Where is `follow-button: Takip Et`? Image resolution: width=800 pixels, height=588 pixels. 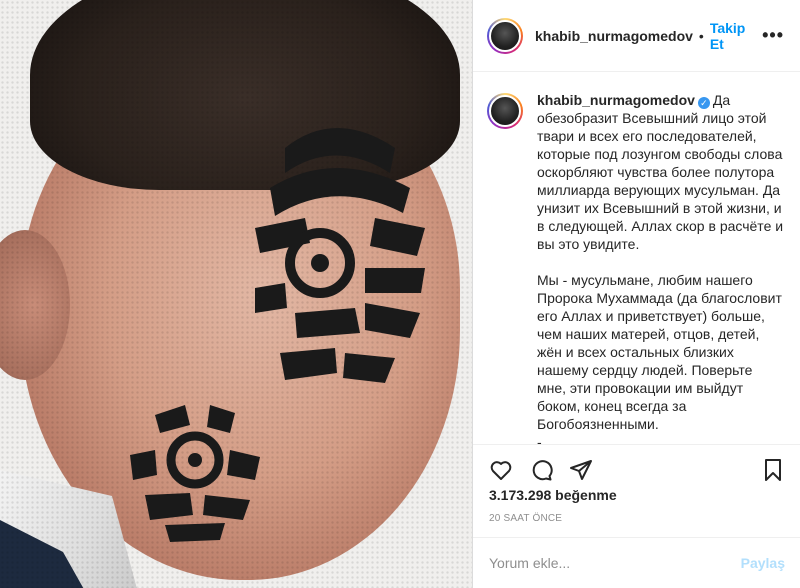
follow-button: Takip Et is located at coordinates (736, 36).